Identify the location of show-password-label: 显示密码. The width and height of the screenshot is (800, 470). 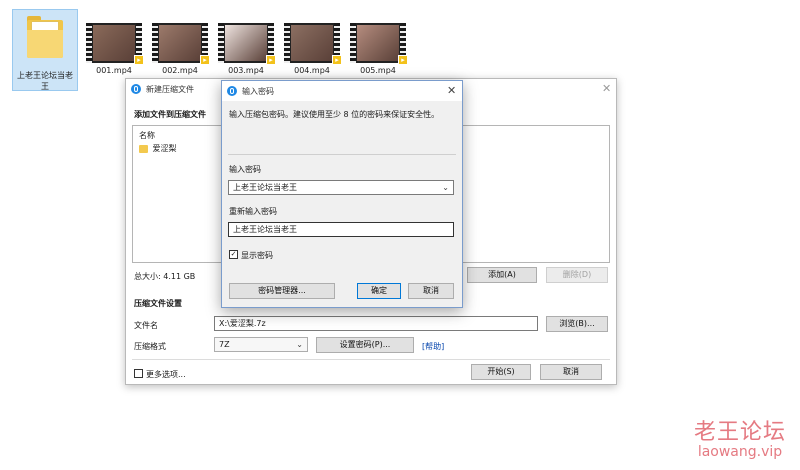
(257, 255).